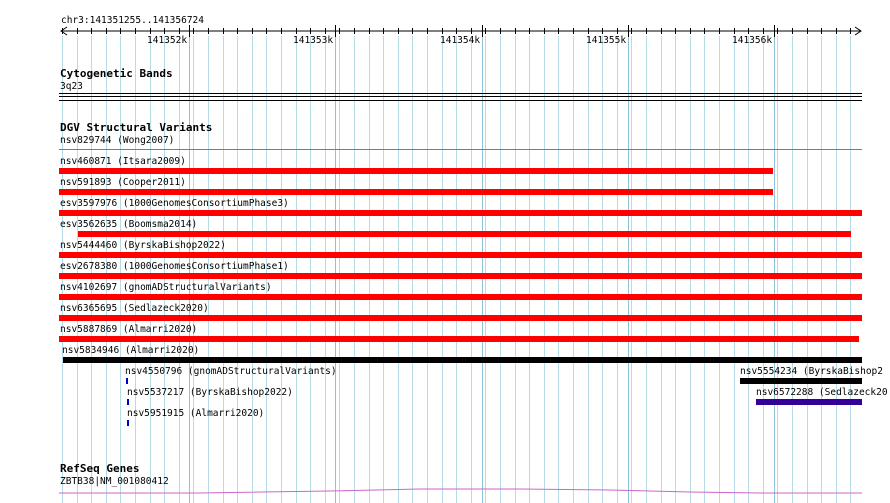  I want to click on variant-label: nsv460871 (Itsara2009), so click(123, 161).